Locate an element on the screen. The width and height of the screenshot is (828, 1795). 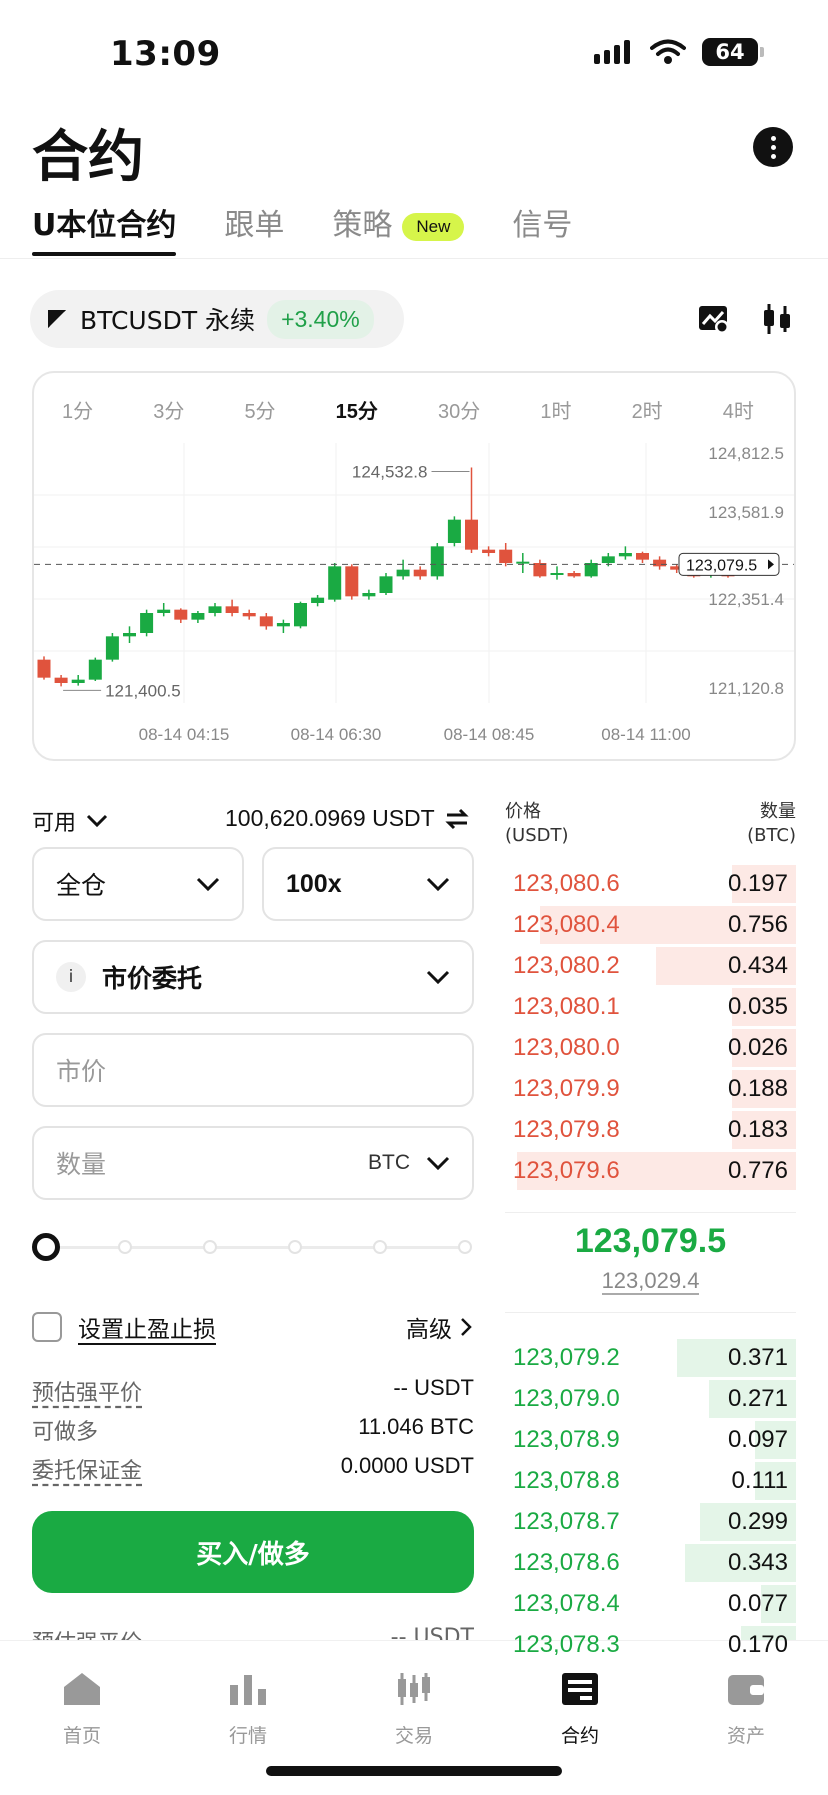
interval-4h: 4时 is located at coordinates (738, 409).